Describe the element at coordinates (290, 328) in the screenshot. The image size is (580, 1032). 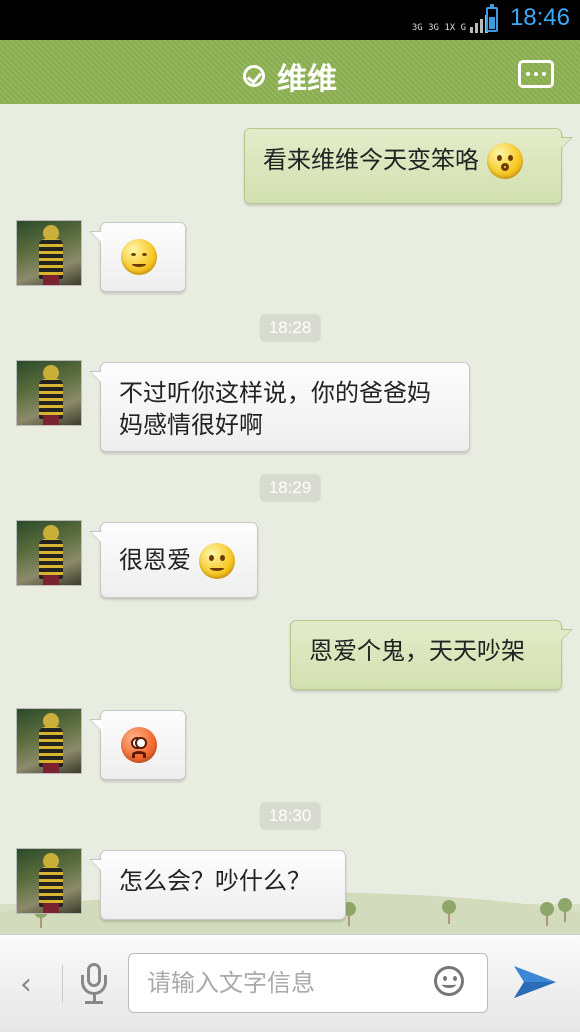
I see `message-timestamp: 18:28` at that location.